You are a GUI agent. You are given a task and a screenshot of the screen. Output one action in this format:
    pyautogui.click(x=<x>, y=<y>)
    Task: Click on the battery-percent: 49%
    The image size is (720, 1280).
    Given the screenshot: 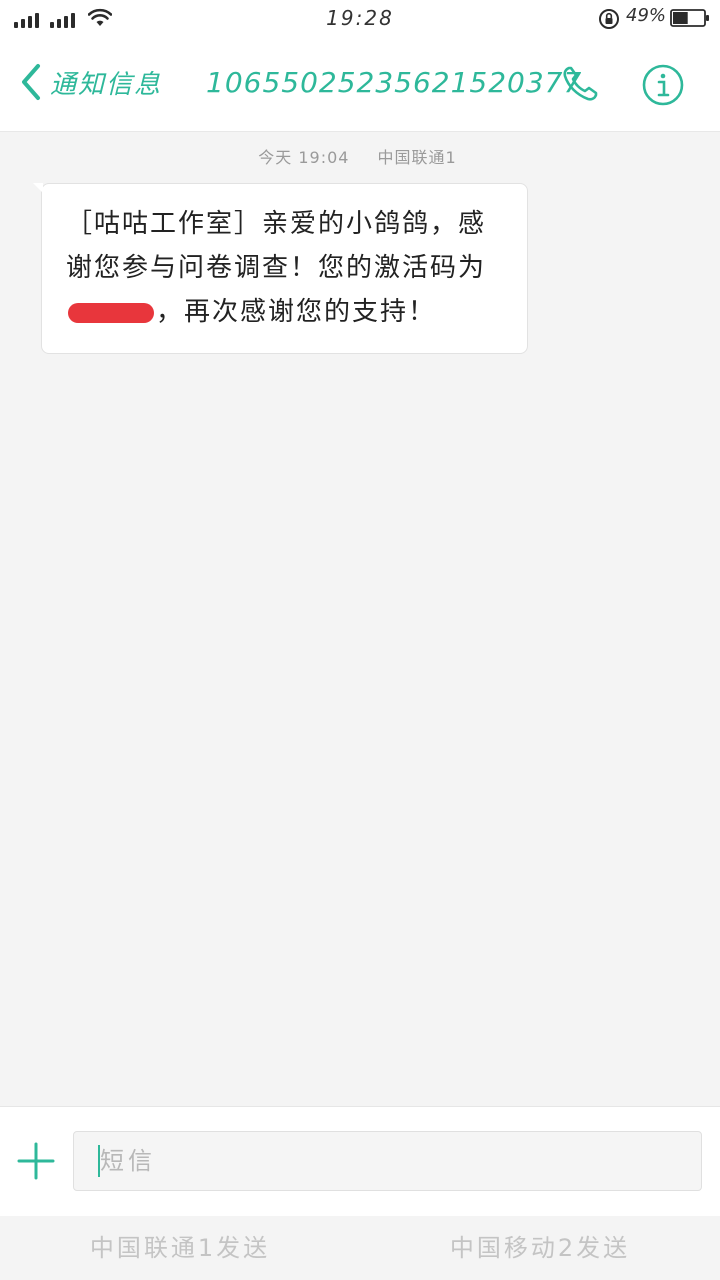 What is the action you would take?
    pyautogui.click(x=646, y=15)
    